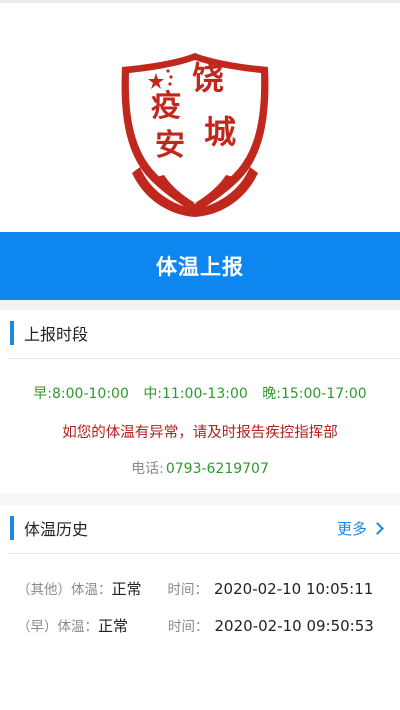 The width and height of the screenshot is (400, 710). What do you see at coordinates (294, 589) in the screenshot?
I see `record-time: 2020-02-10 10:05:11` at bounding box center [294, 589].